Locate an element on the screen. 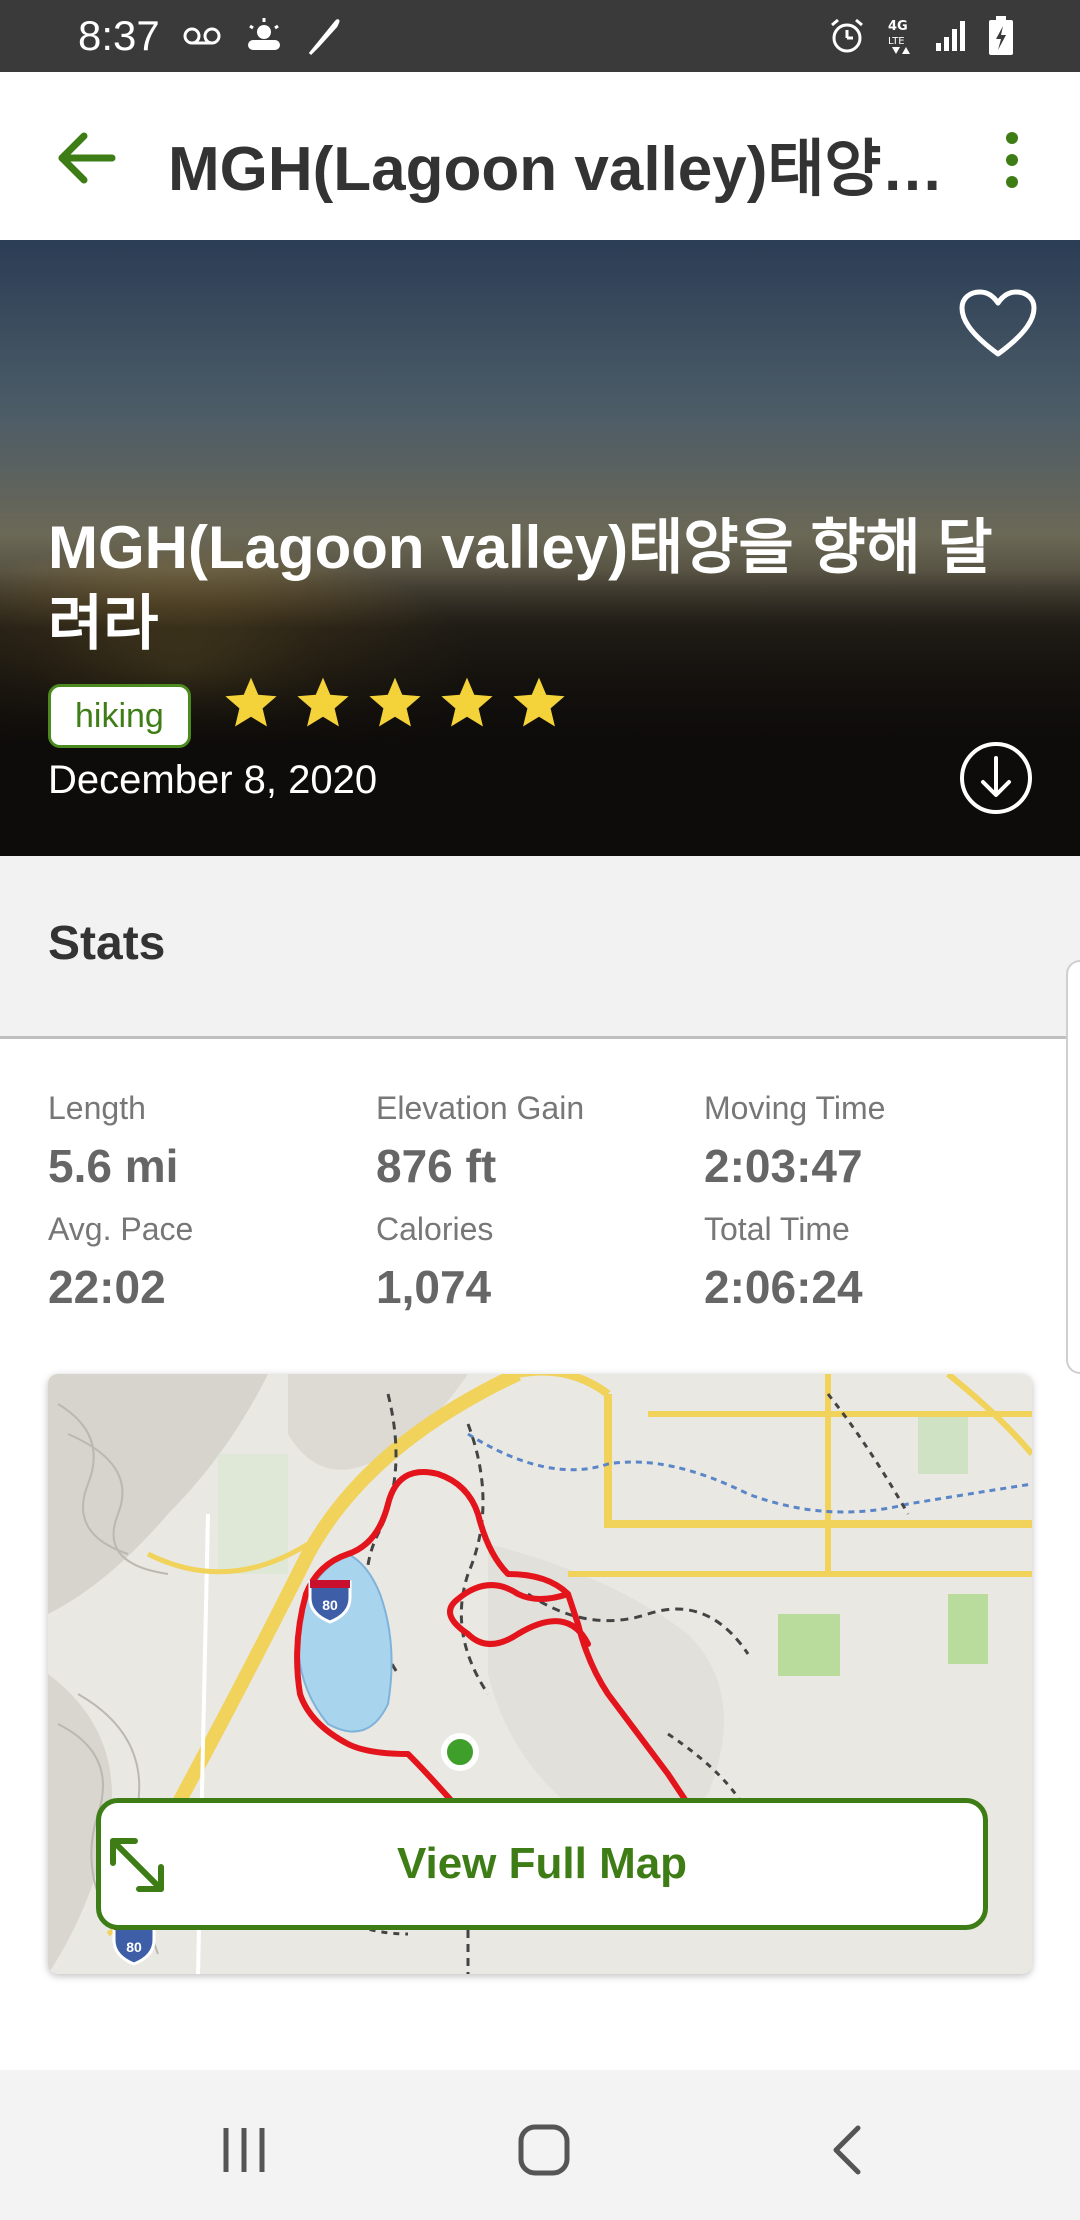 The width and height of the screenshot is (1080, 2220). stat-moving-time: Moving Time 2:03:47 is located at coordinates (794, 1141).